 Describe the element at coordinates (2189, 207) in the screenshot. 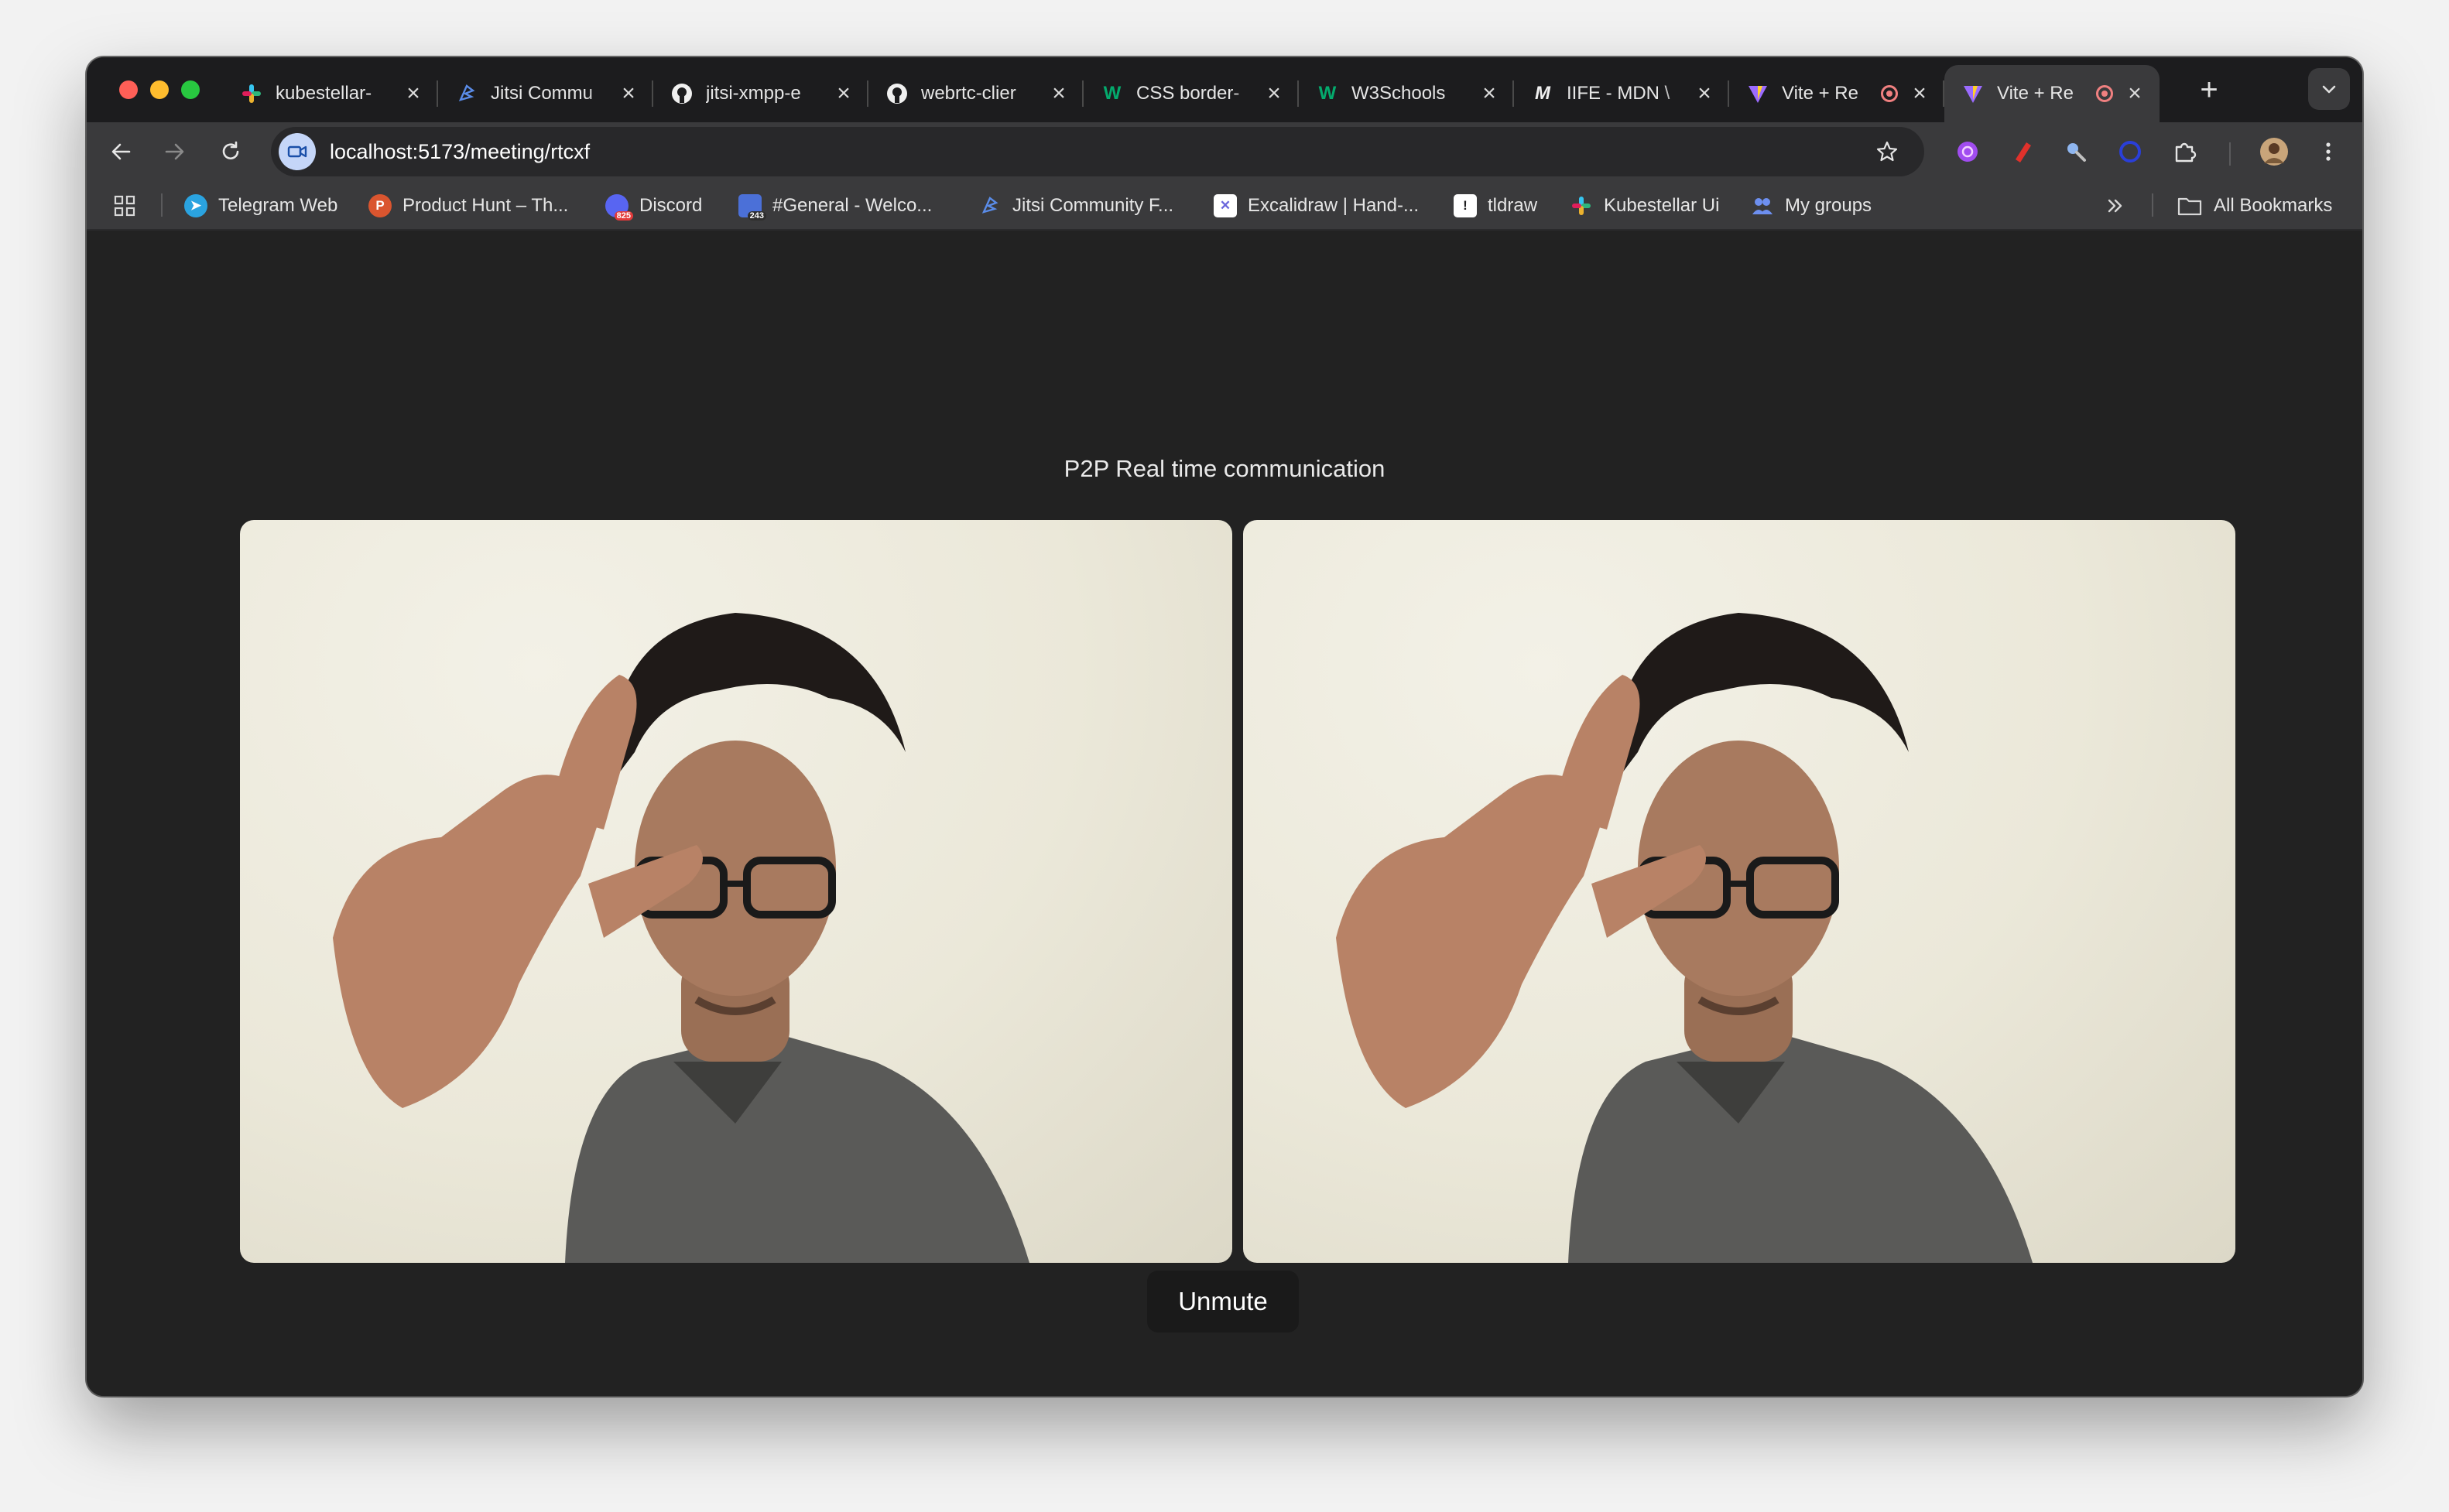

I see `folder-icon` at that location.